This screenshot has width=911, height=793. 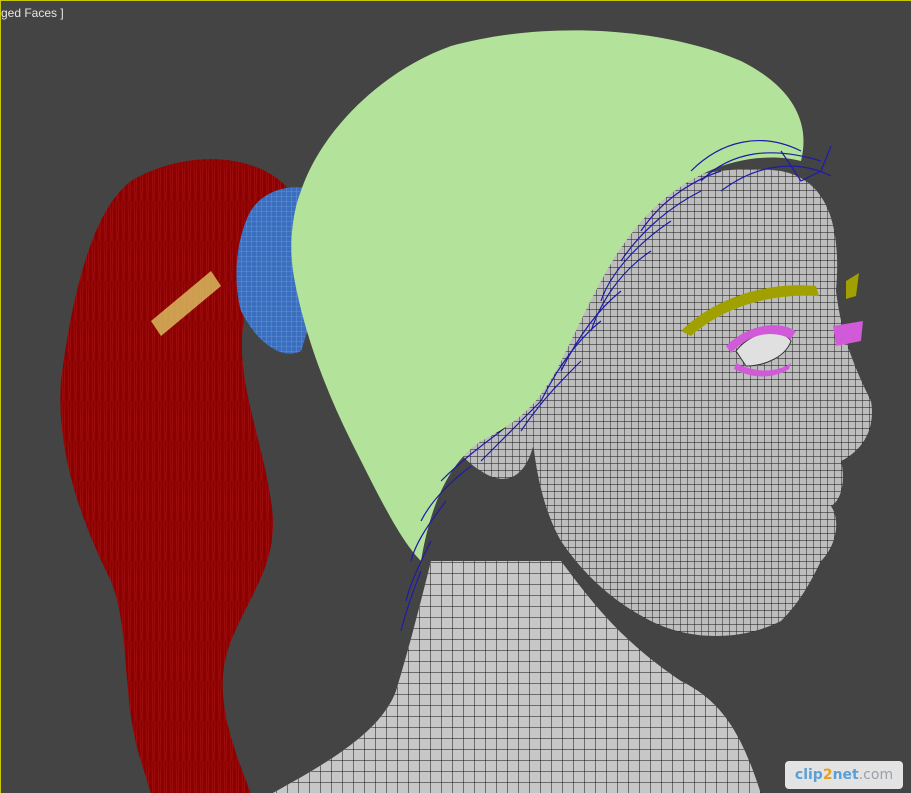 I want to click on clip2net-watermark: clip 2 net .com, so click(x=844, y=775).